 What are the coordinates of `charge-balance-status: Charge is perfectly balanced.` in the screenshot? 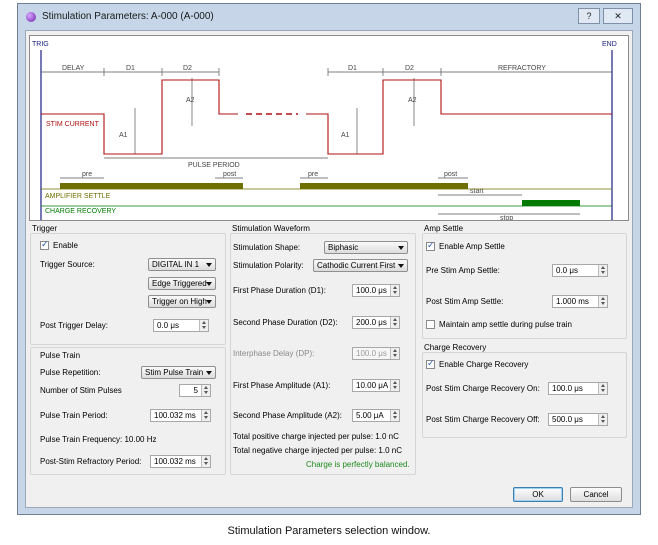 It's located at (358, 464).